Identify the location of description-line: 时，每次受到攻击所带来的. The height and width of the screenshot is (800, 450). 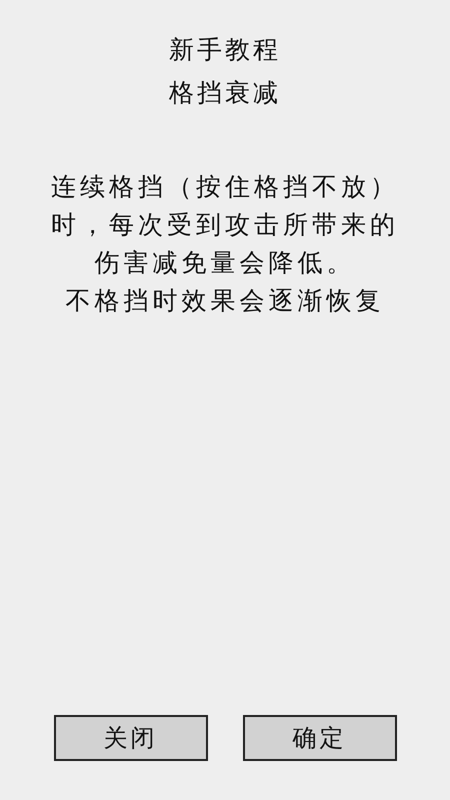
(225, 225).